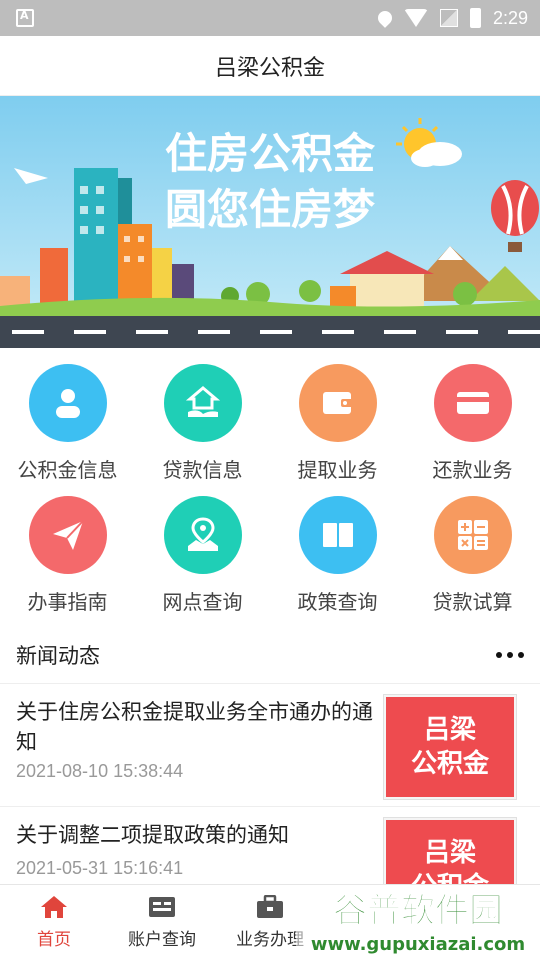  What do you see at coordinates (415, 18) in the screenshot?
I see `wifi-icon` at bounding box center [415, 18].